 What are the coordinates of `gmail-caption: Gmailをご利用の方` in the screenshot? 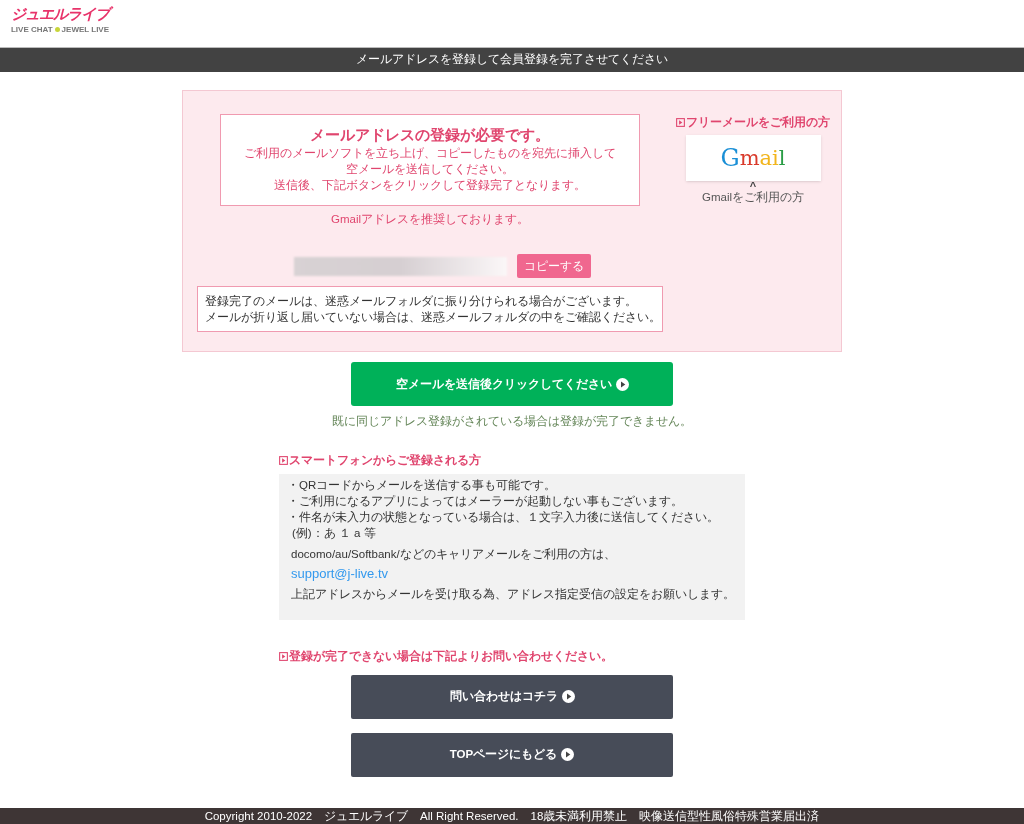 It's located at (753, 197).